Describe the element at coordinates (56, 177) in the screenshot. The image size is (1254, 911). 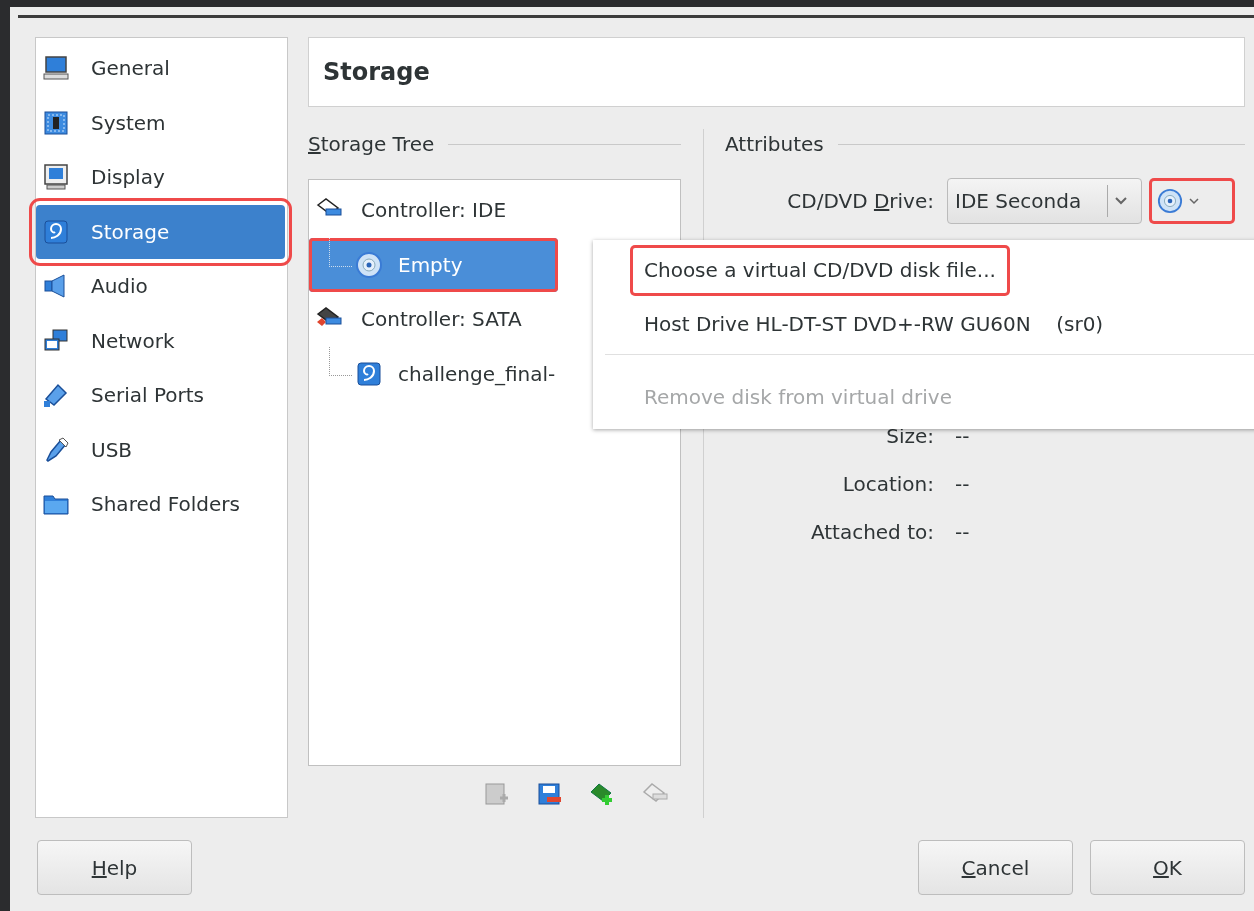
I see `display-icon` at that location.